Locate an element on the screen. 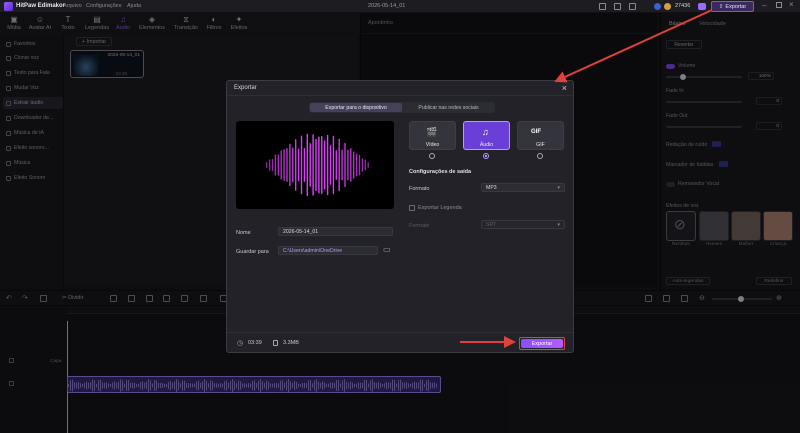  export-duration: 03:39 is located at coordinates (255, 343).